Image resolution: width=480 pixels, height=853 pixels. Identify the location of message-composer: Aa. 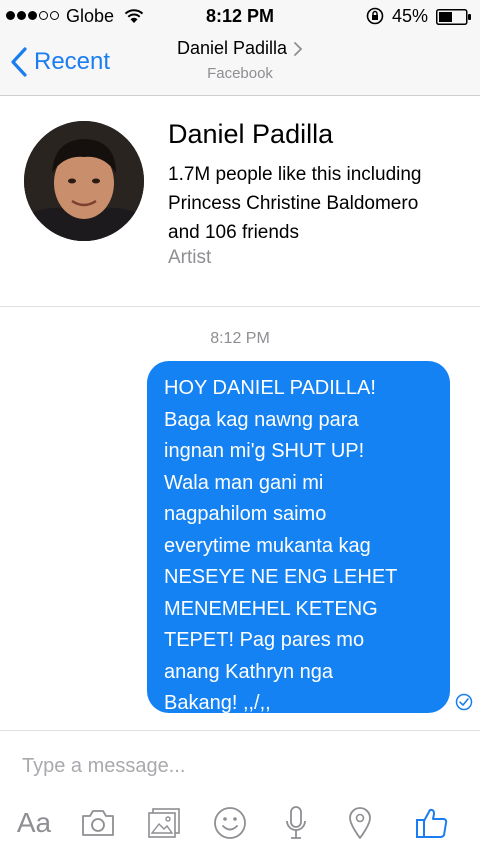
(240, 791).